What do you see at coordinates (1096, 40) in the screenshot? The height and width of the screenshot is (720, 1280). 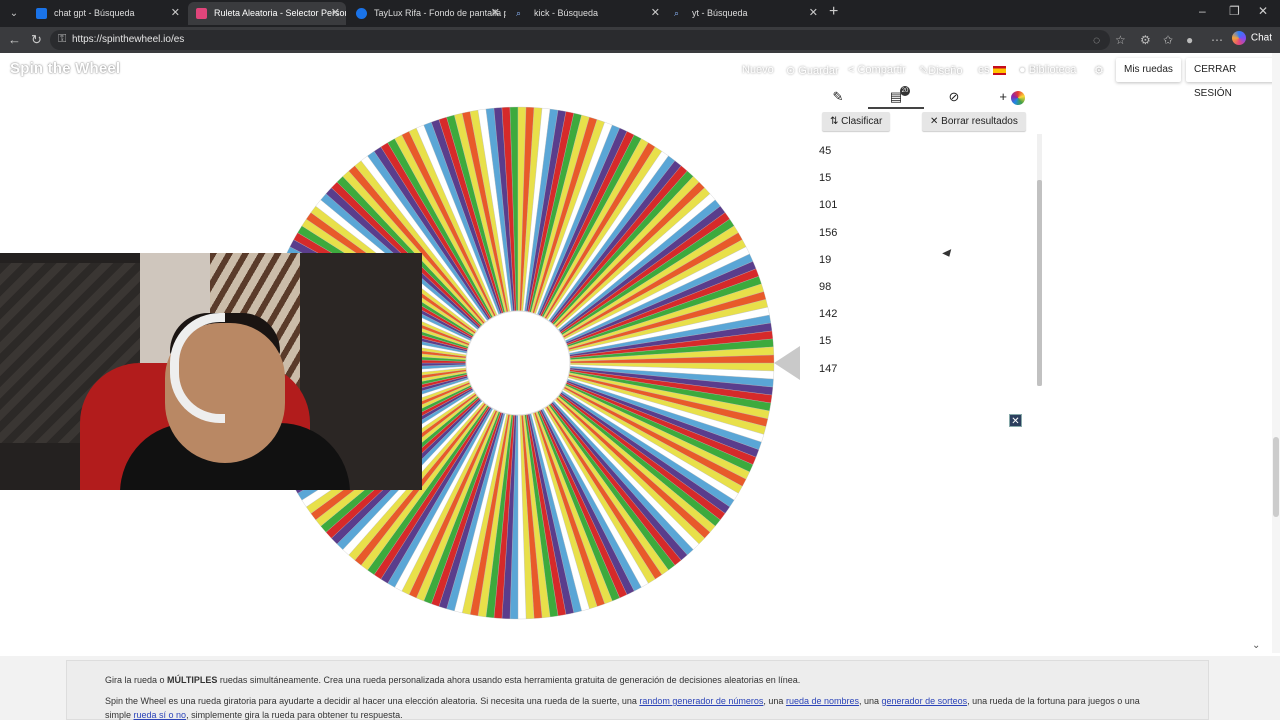 I see `reader-icon: ◌` at bounding box center [1096, 40].